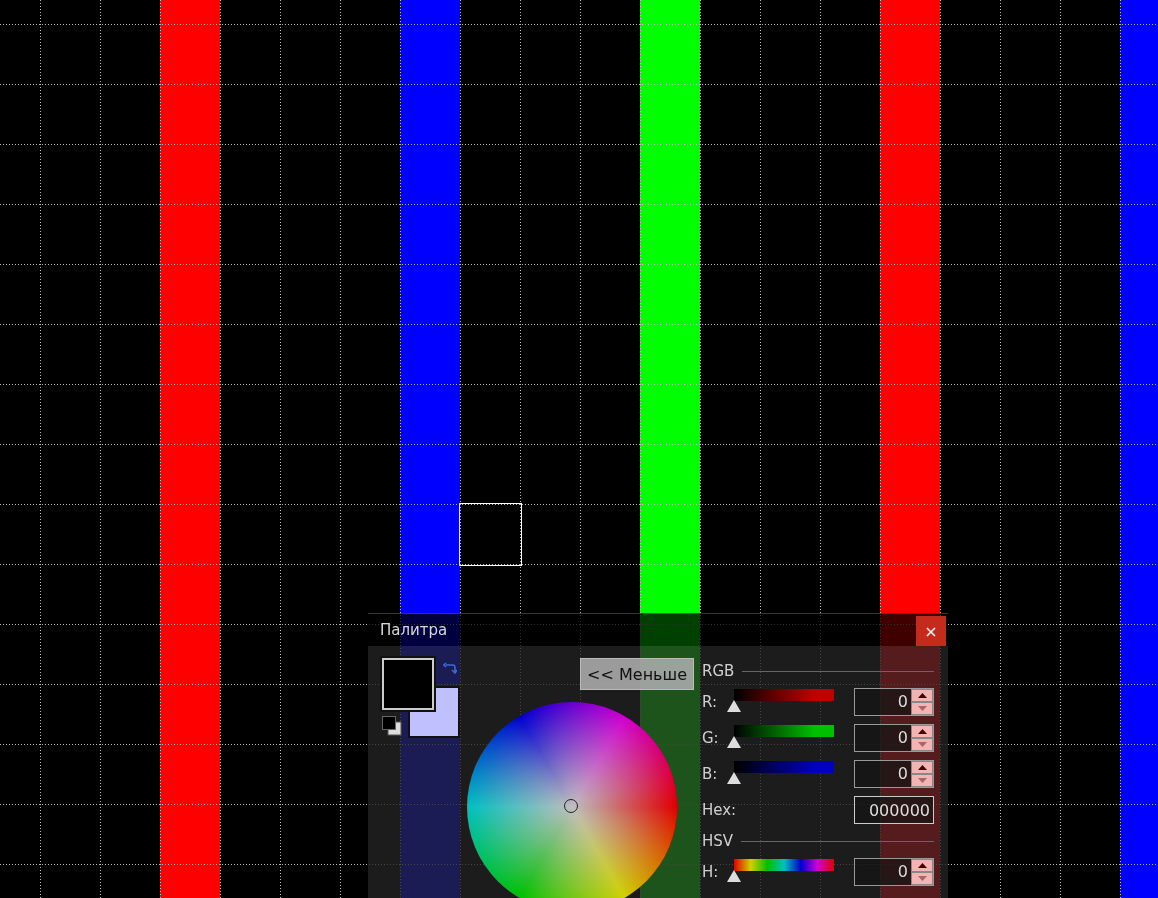 This screenshot has height=898, width=1158. I want to click on channel-label: B:, so click(710, 774).